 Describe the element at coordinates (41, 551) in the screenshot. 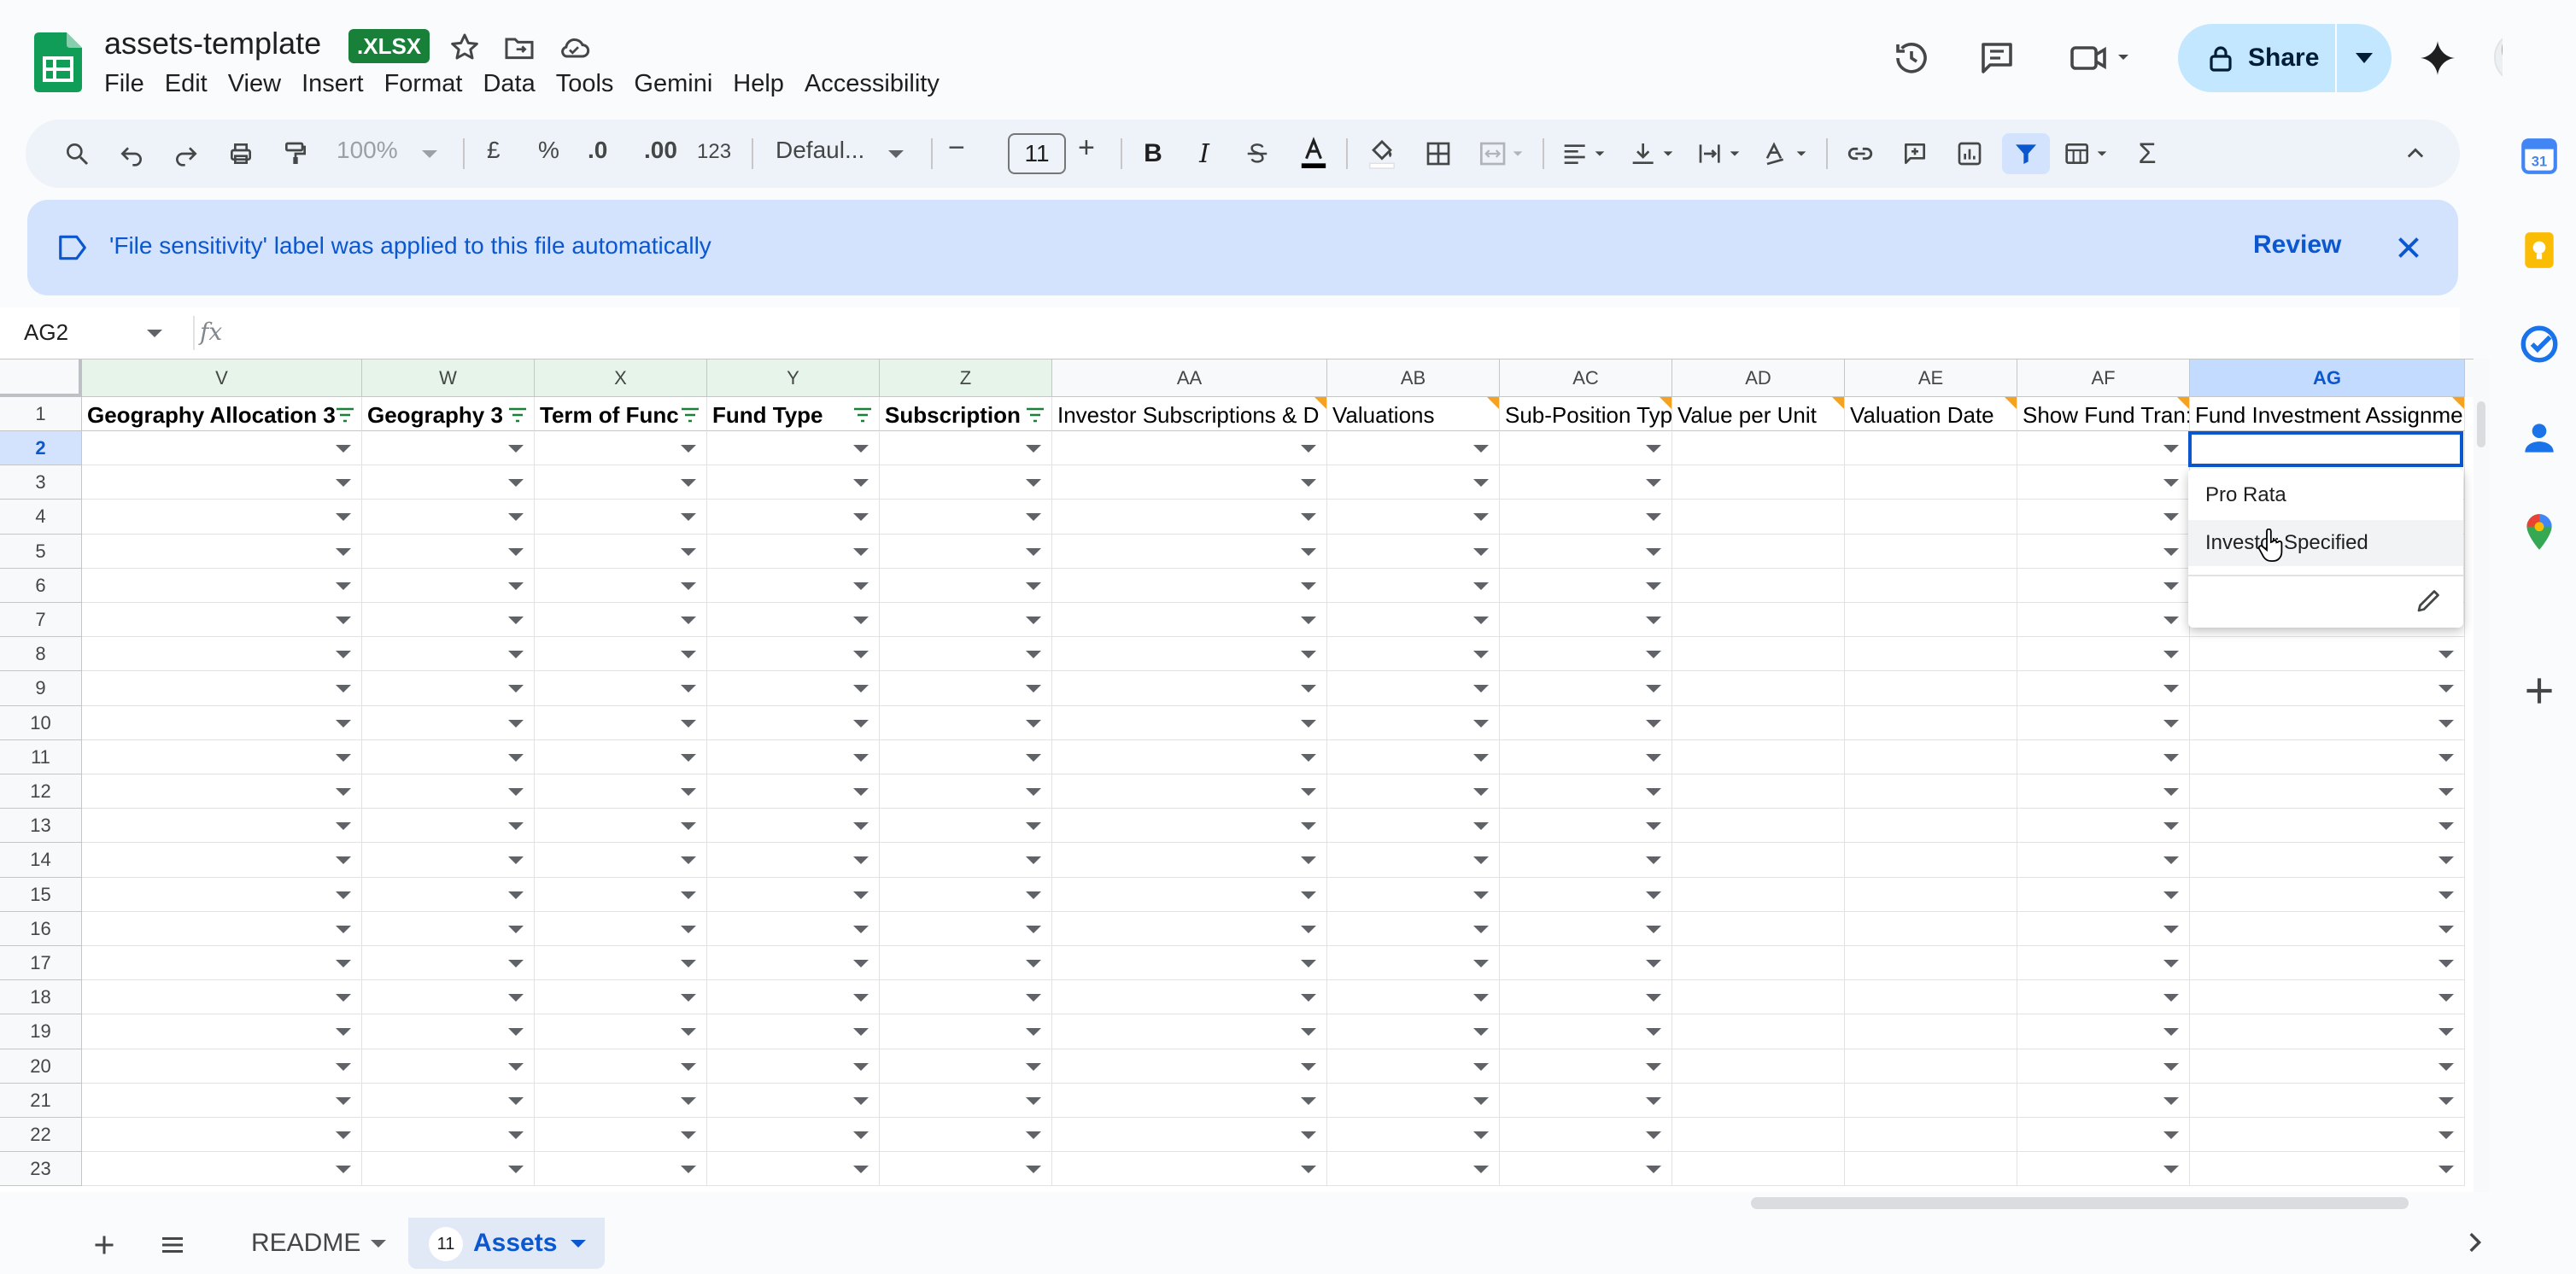

I see `row-header-5: 5` at that location.